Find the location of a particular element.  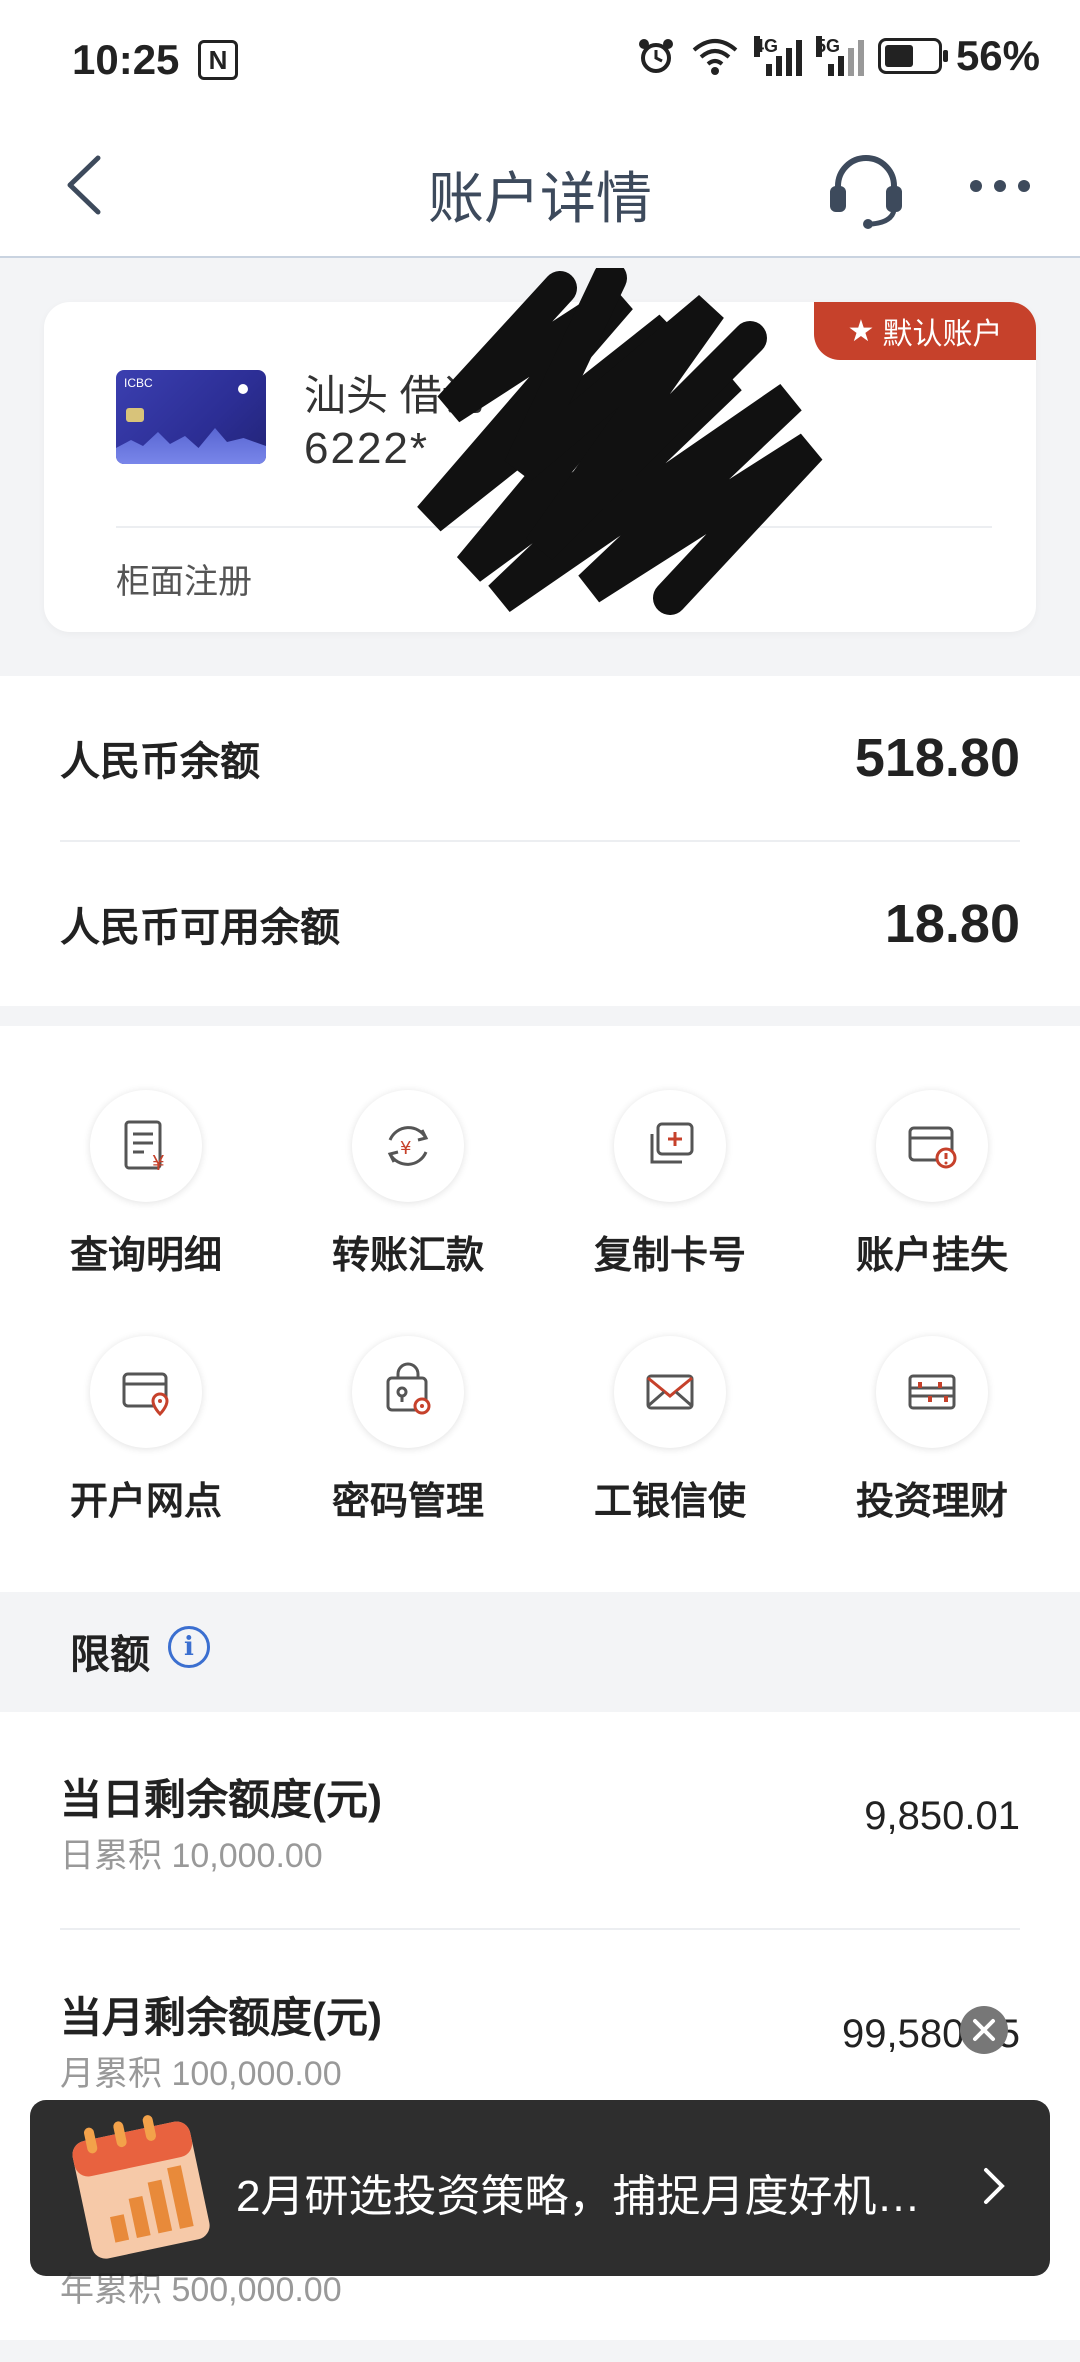

daily-limit-row: 当日剩余额度(元) 日累积 10,000.00 9,850.01 is located at coordinates (540, 1820).